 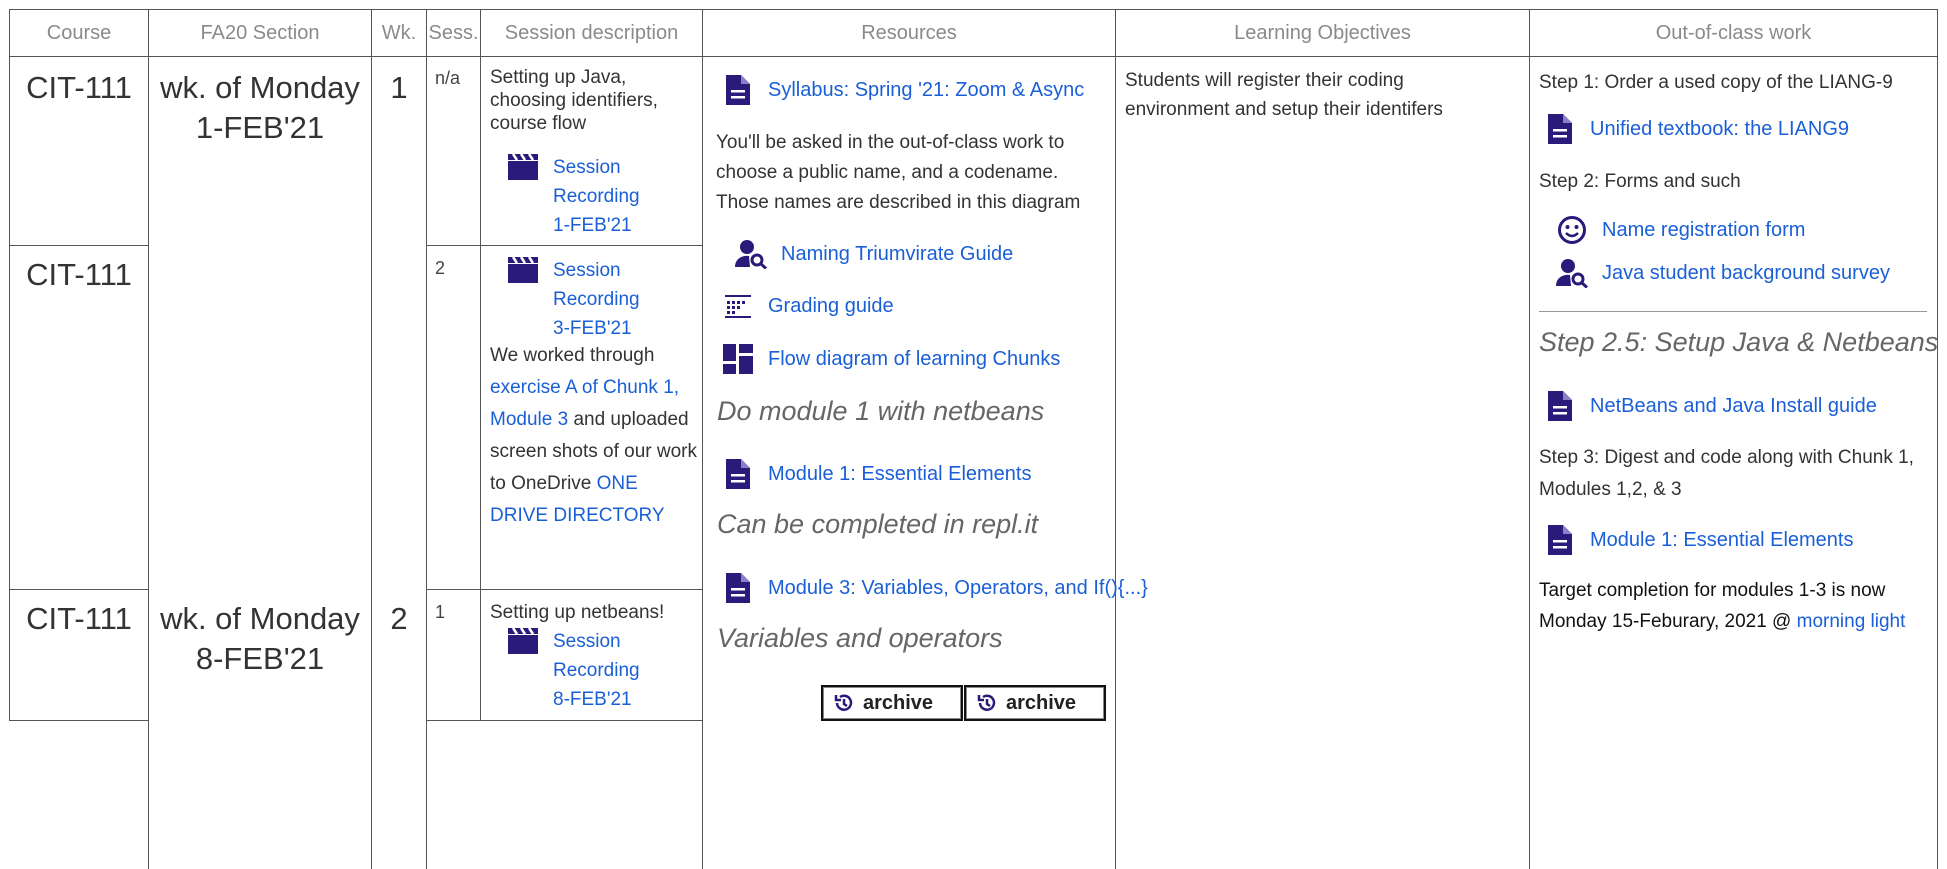 What do you see at coordinates (453, 32) in the screenshot?
I see `header-session: Sess.` at bounding box center [453, 32].